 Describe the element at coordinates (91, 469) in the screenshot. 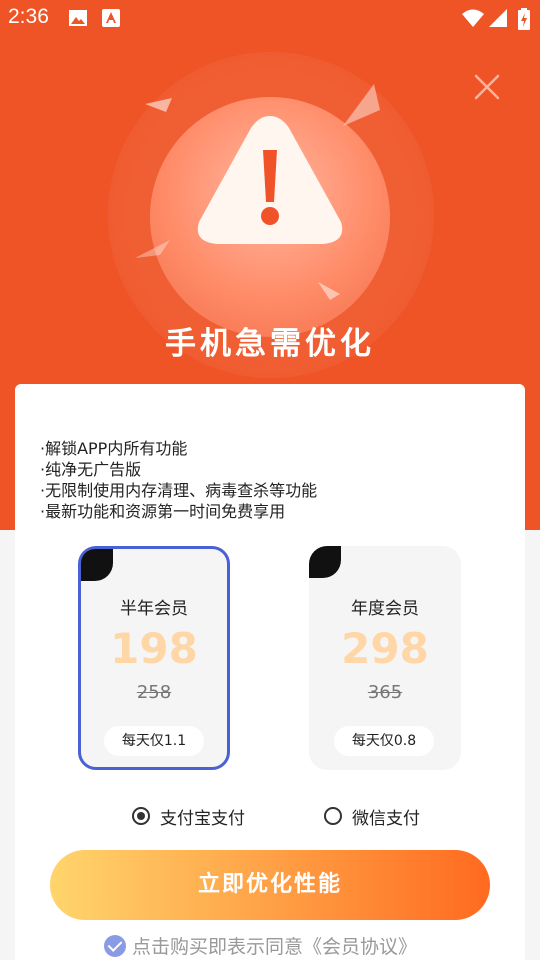

I see `feature-item: ·纯净无广告版` at that location.